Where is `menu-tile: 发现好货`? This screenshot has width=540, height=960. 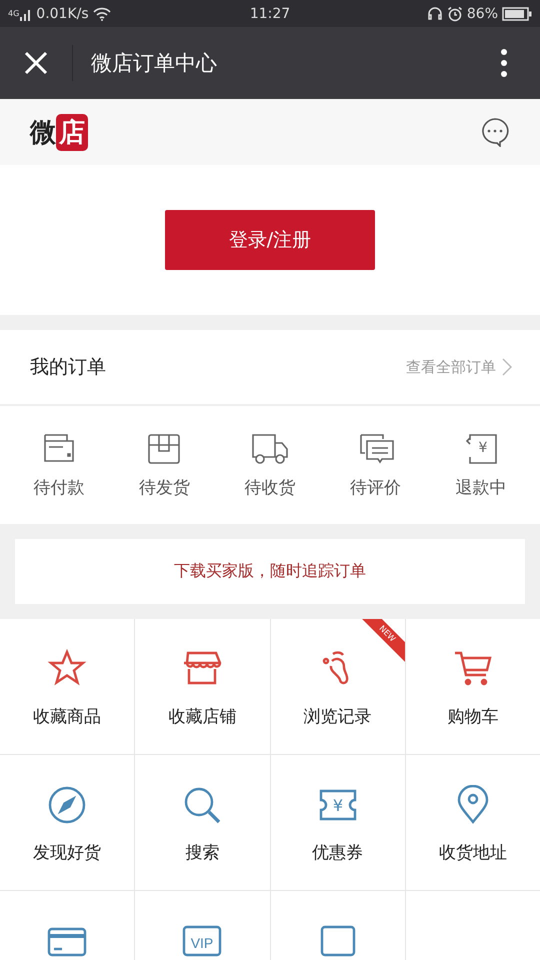
menu-tile: 发现好货 is located at coordinates (67, 822).